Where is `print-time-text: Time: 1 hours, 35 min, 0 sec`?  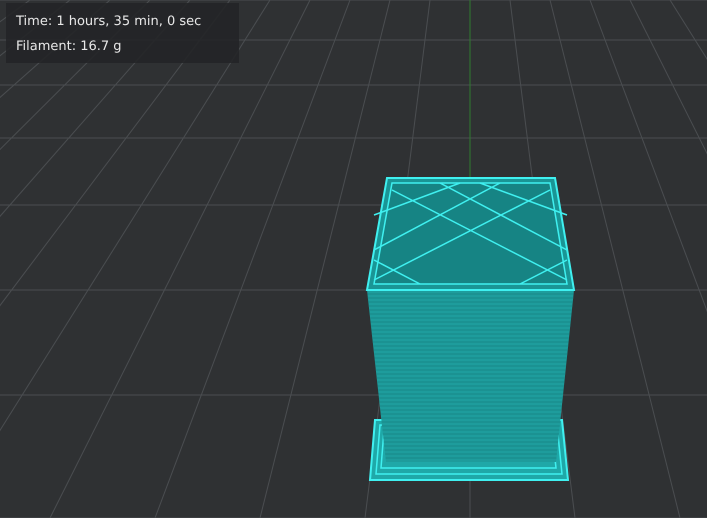 print-time-text: Time: 1 hours, 35 min, 0 sec is located at coordinates (109, 22).